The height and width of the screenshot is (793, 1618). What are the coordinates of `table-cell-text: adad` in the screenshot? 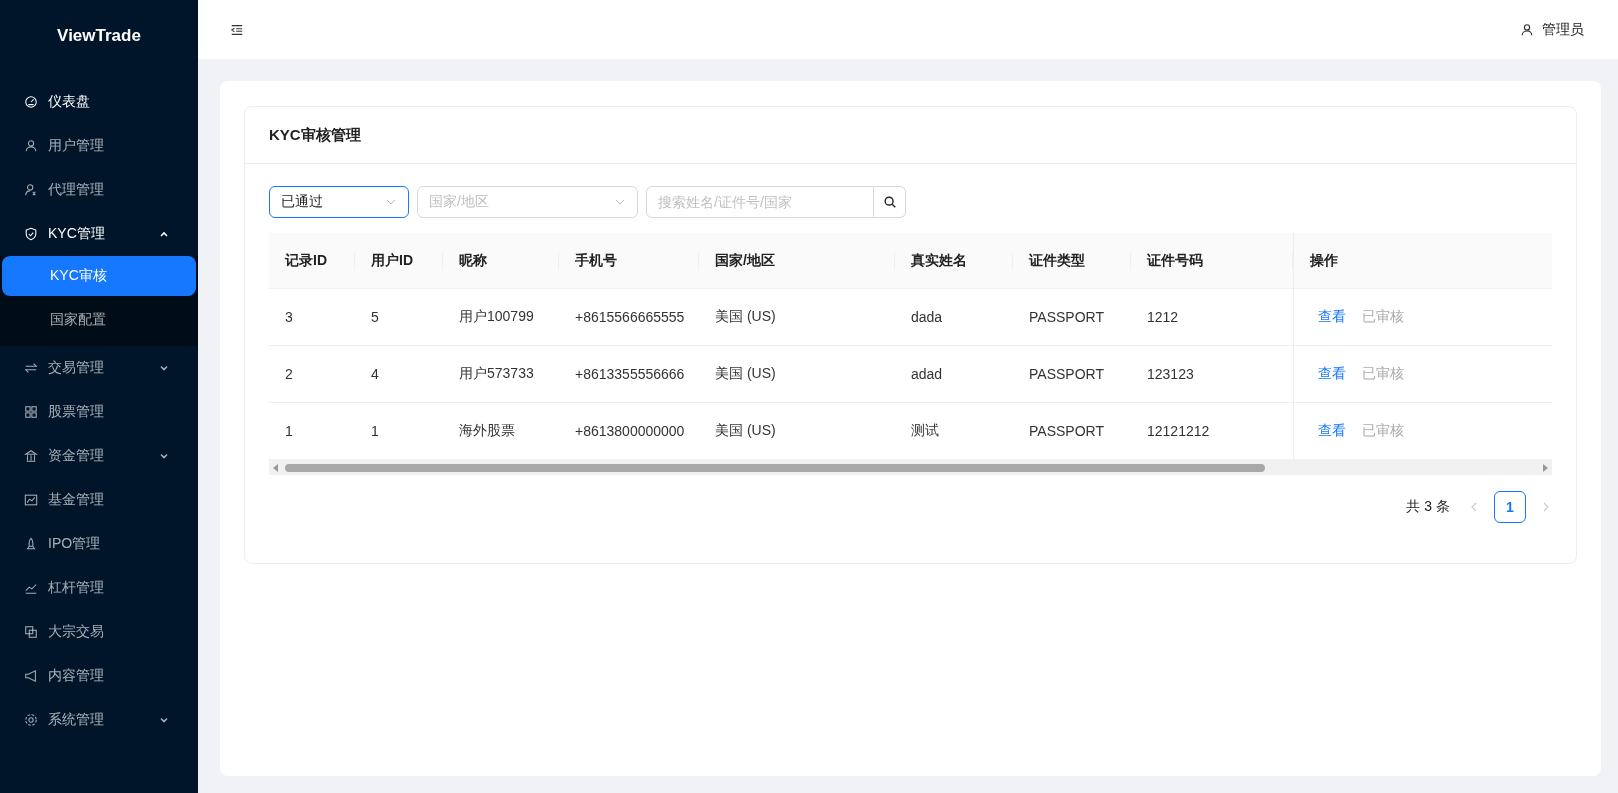 It's located at (927, 374).